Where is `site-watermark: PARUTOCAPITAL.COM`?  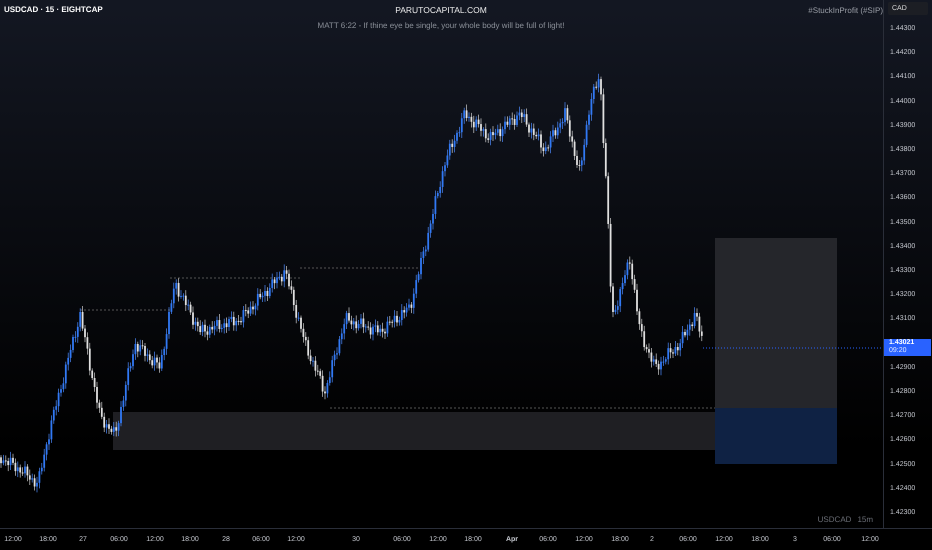
site-watermark: PARUTOCAPITAL.COM is located at coordinates (441, 10).